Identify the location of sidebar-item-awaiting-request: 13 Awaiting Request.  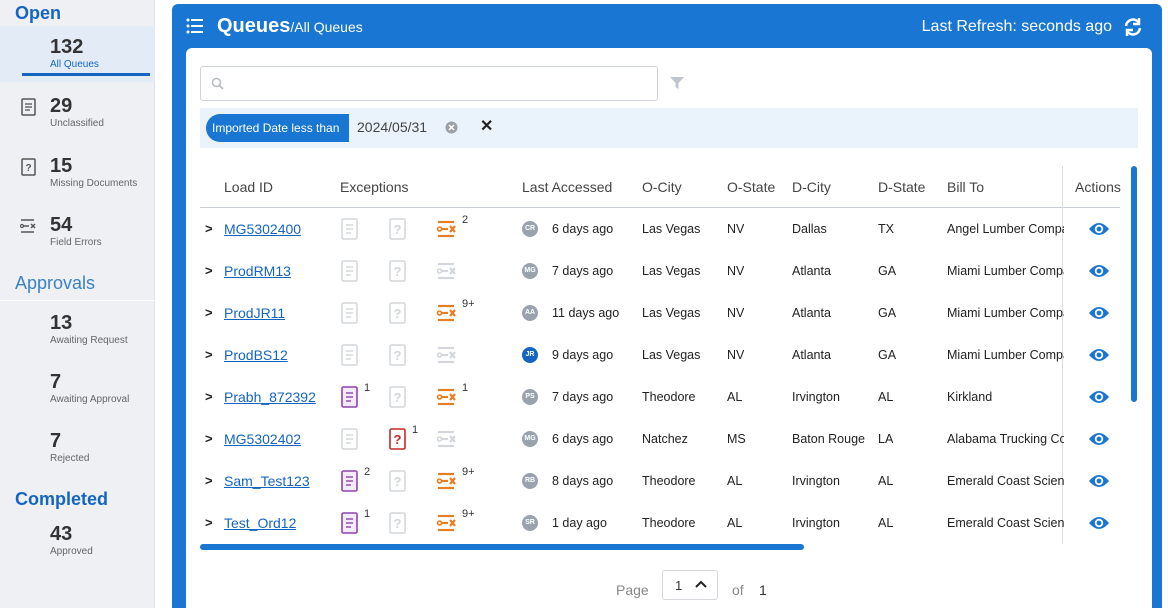
(77, 330).